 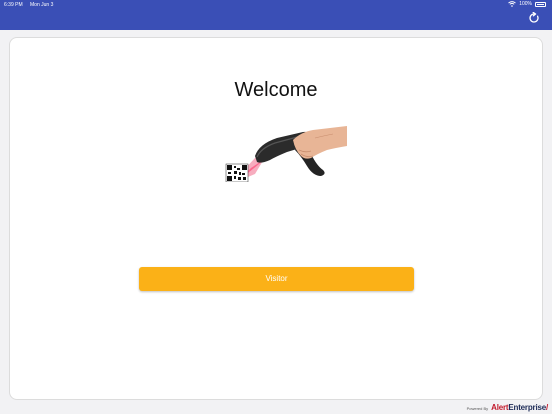 I want to click on visitor-button: Visitor, so click(x=276, y=279).